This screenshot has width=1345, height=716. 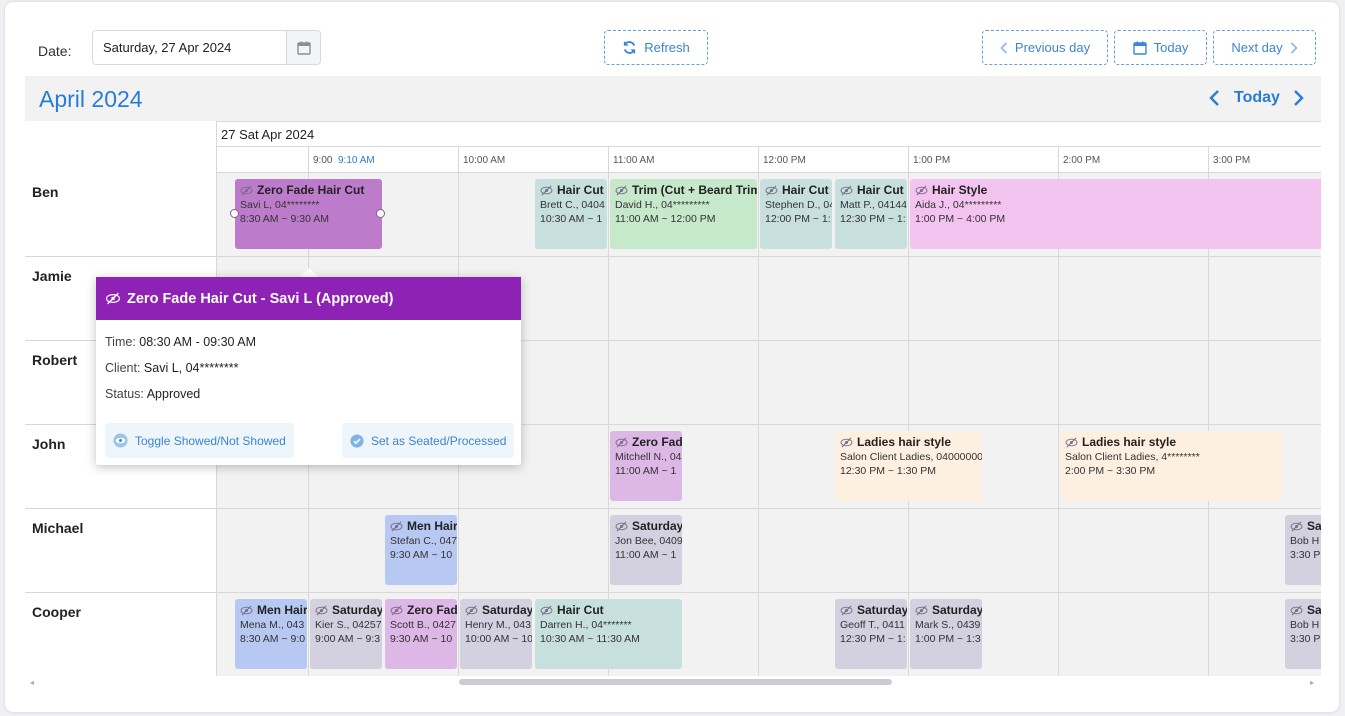 I want to click on popover-arrow, so click(x=309, y=272).